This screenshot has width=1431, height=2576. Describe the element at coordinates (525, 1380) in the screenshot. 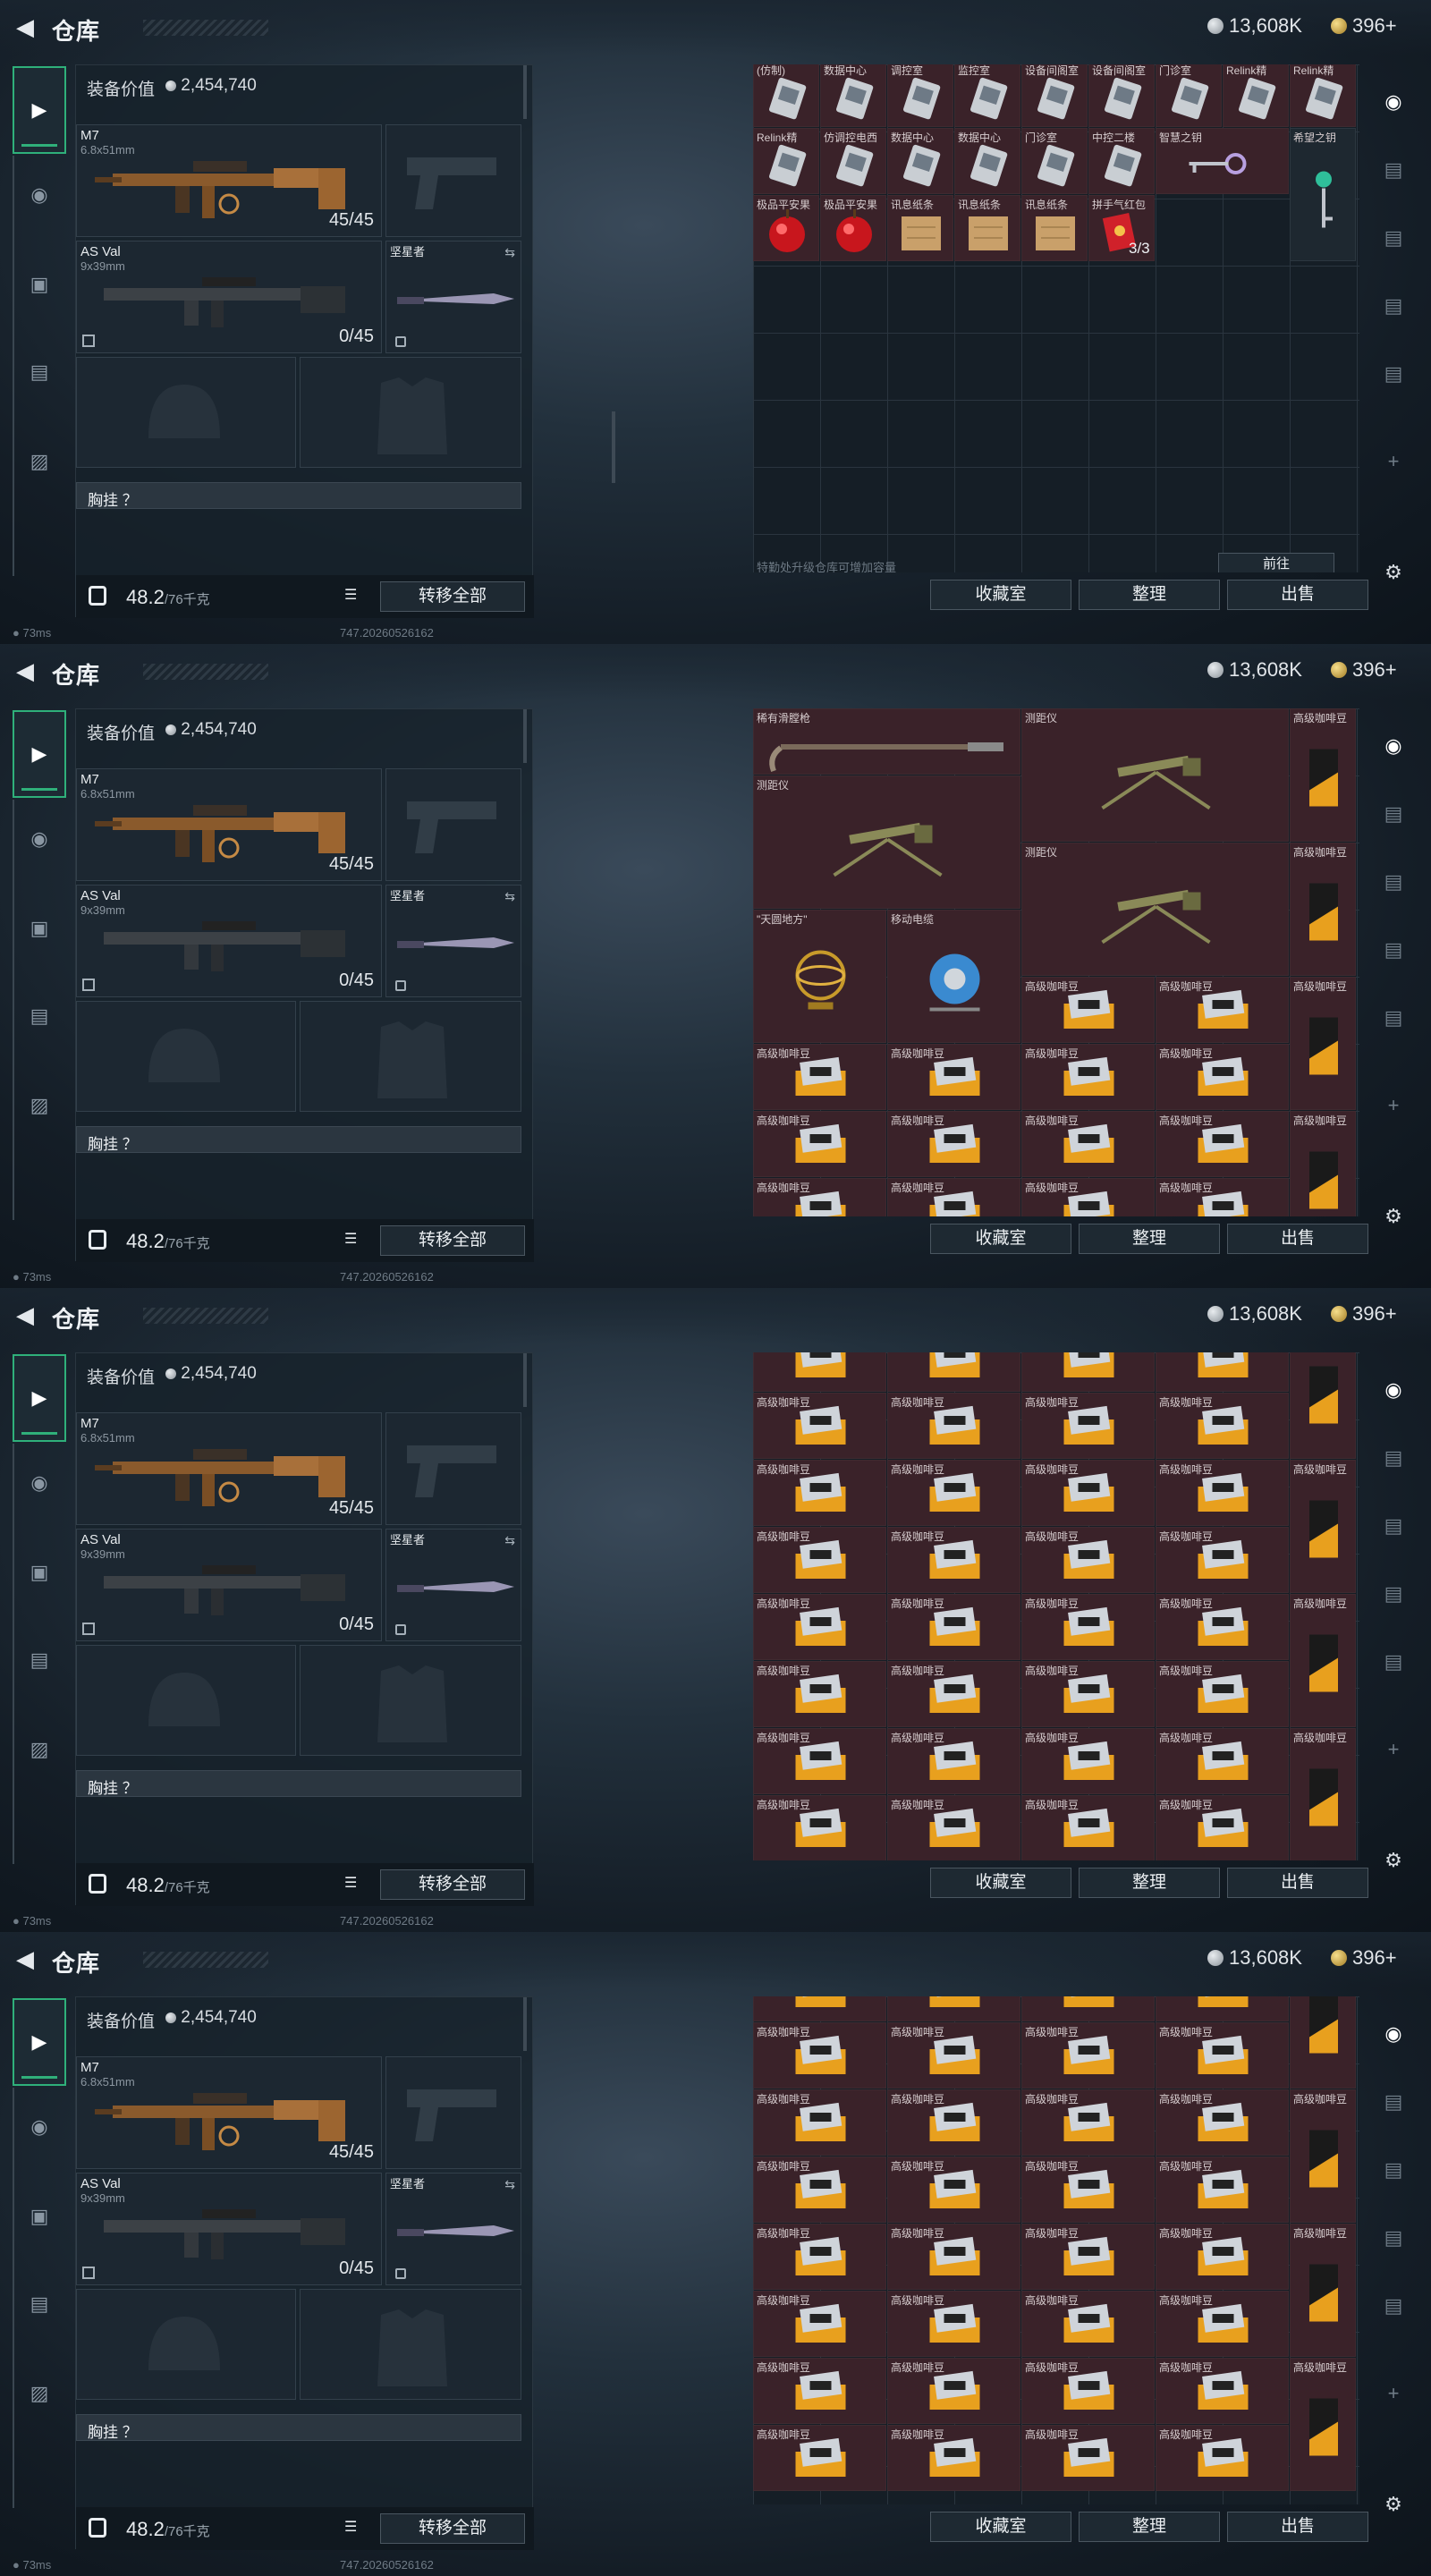

I see `equipment-scrollbar` at that location.